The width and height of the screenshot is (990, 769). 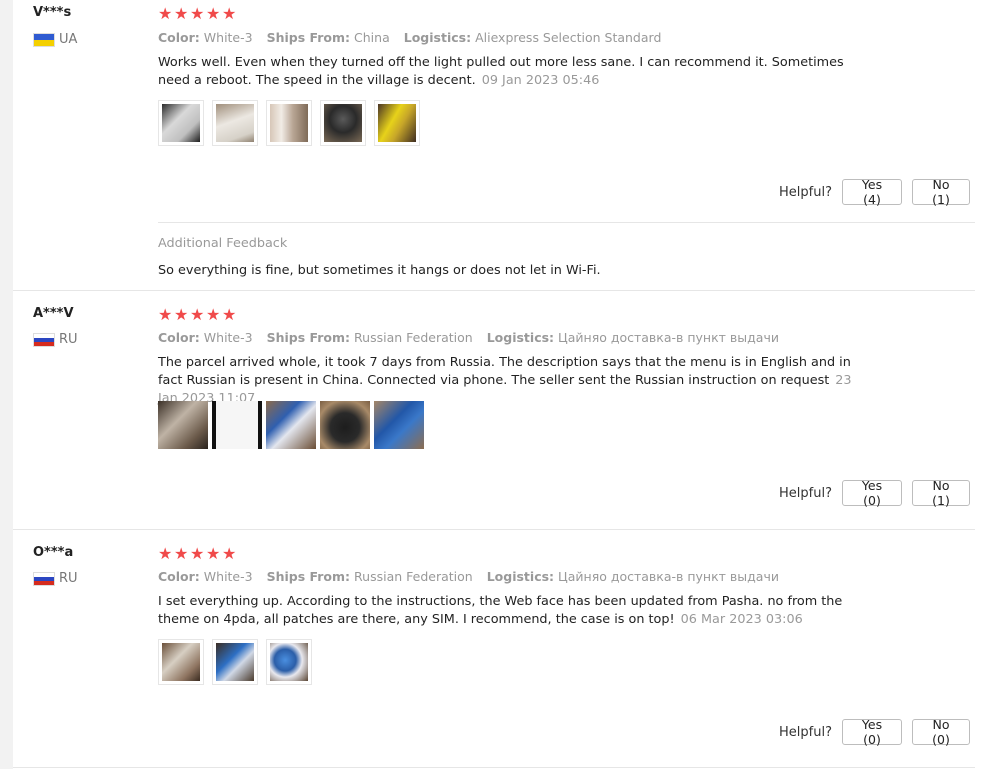 I want to click on reviewer-name: V***s, so click(x=52, y=12).